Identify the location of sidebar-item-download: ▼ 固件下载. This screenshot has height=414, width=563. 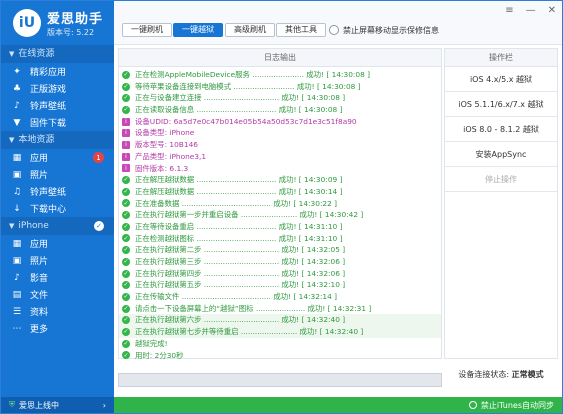
(57, 122).